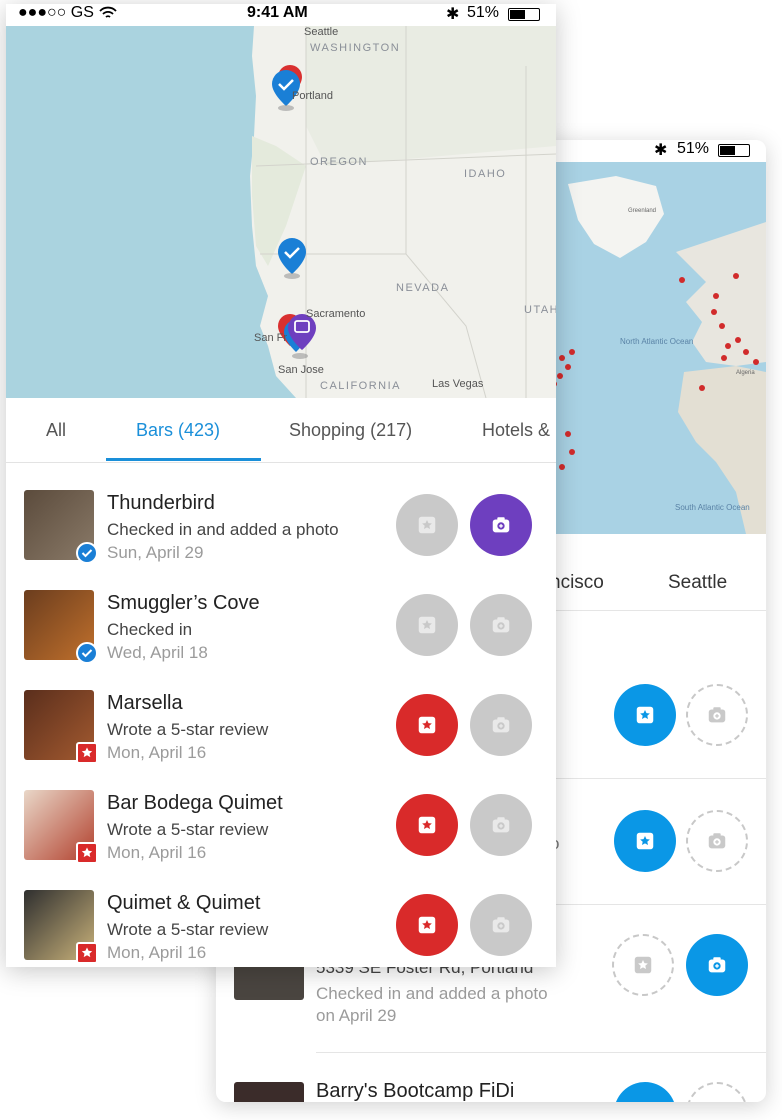 This screenshot has width=782, height=1120. What do you see at coordinates (693, 148) in the screenshot?
I see `back-battery-percent: 51%` at bounding box center [693, 148].